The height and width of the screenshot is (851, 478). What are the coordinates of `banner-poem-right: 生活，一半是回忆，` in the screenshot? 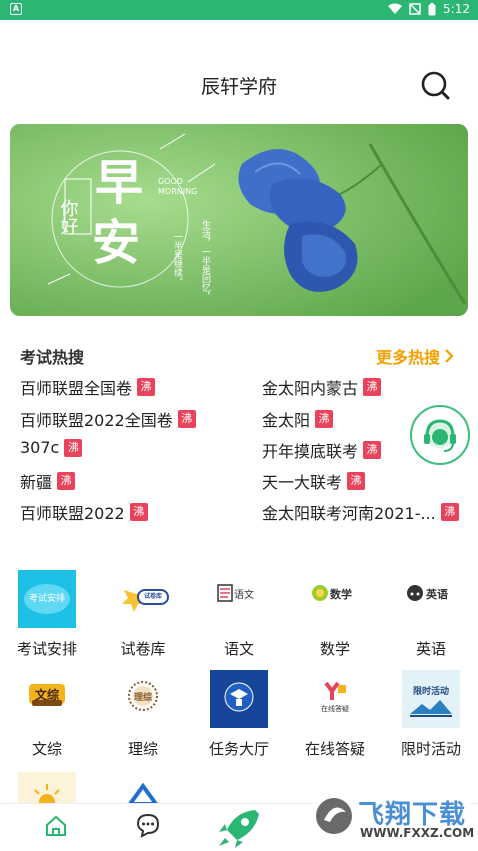 It's located at (205, 260).